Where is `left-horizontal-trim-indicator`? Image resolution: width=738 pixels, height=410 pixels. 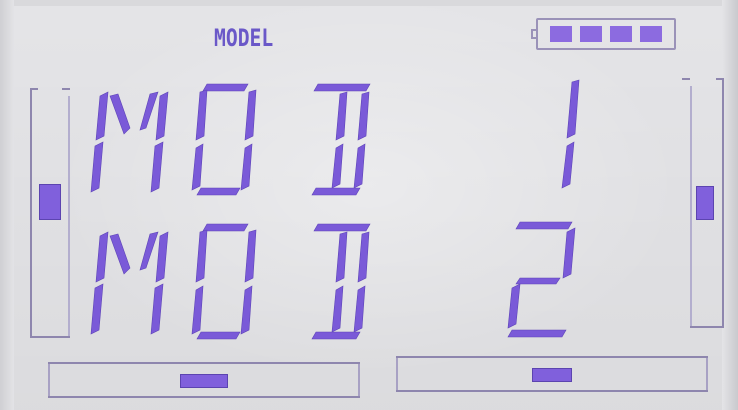 left-horizontal-trim-indicator is located at coordinates (204, 381).